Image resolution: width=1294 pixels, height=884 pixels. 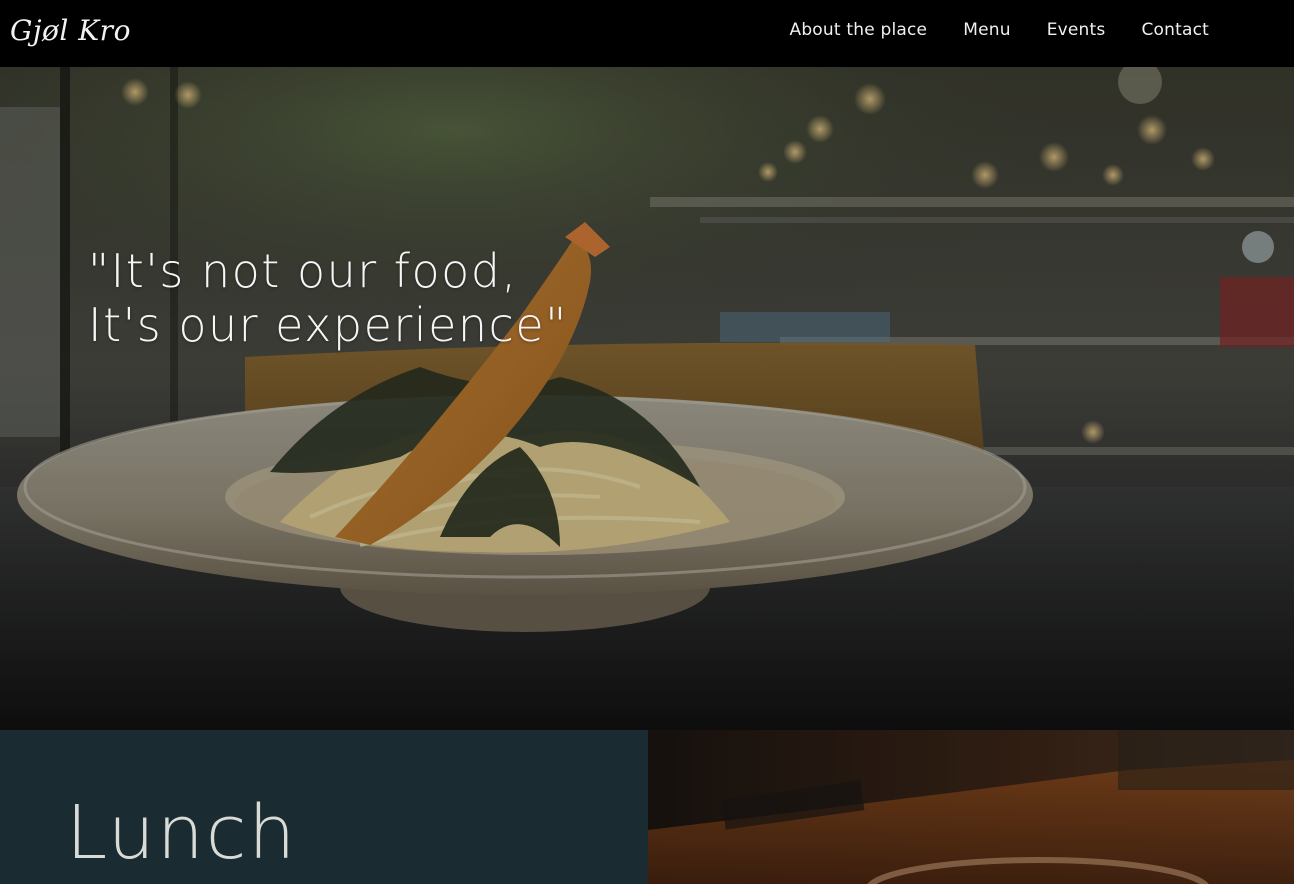 I want to click on bar-image, so click(x=971, y=807).